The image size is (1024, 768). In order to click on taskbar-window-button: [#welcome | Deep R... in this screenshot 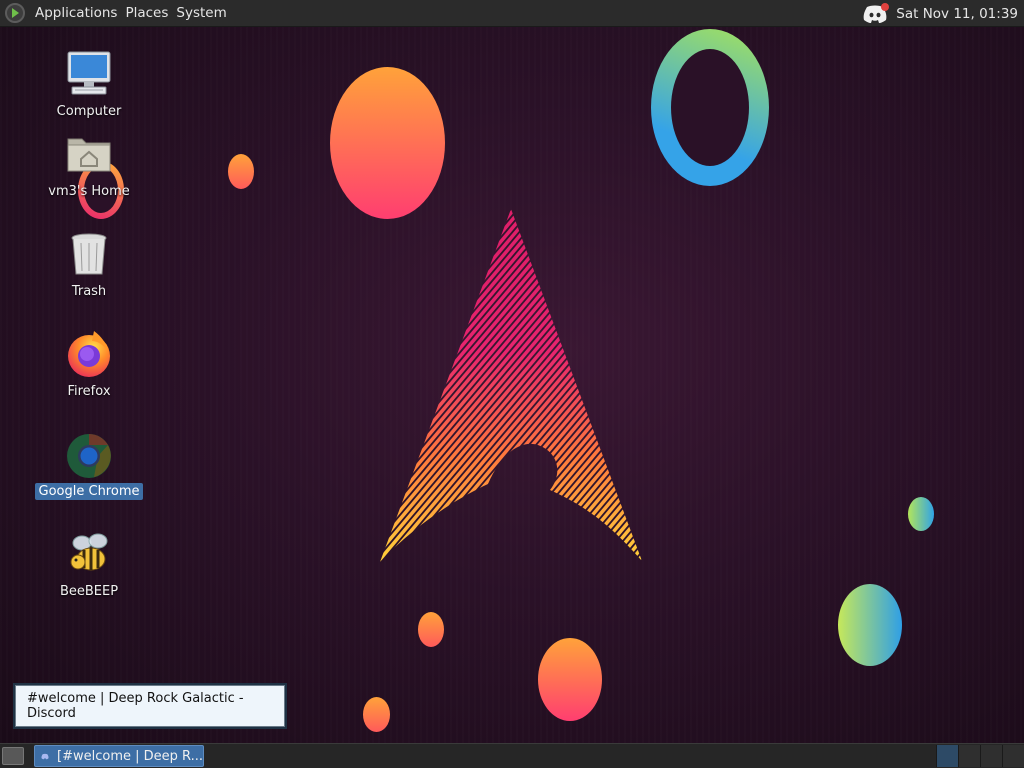, I will do `click(119, 756)`.